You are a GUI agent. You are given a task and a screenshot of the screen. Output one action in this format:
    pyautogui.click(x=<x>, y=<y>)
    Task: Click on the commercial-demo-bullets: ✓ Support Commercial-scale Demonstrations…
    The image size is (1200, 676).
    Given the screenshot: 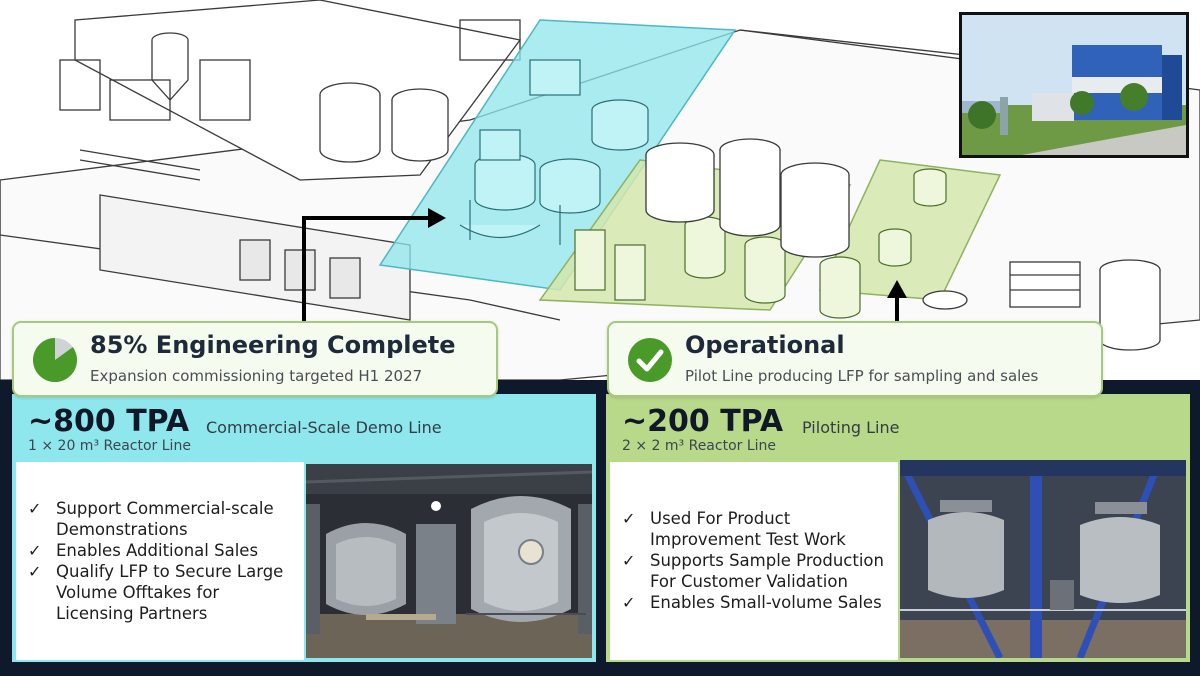 What is the action you would take?
    pyautogui.click(x=160, y=561)
    